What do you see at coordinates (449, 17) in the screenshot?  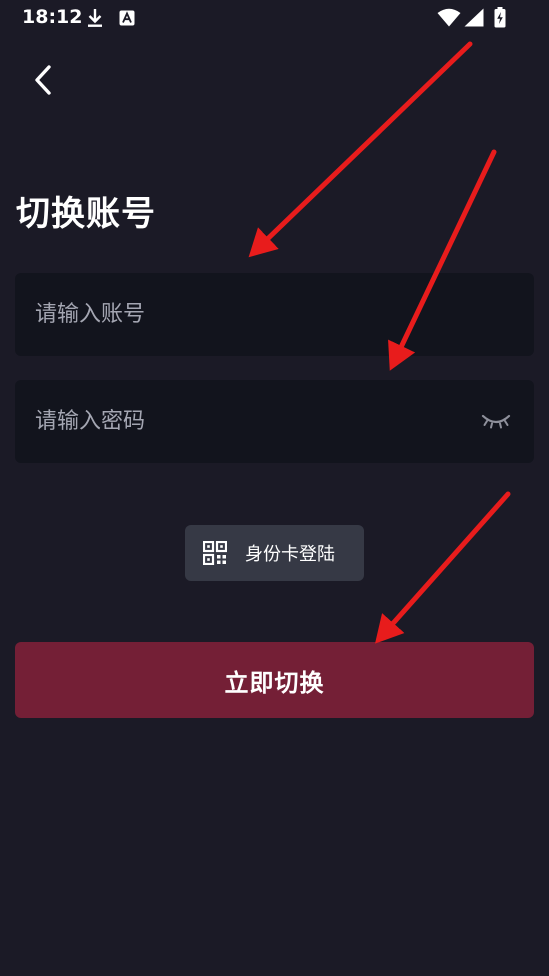 I see `wifi-icon` at bounding box center [449, 17].